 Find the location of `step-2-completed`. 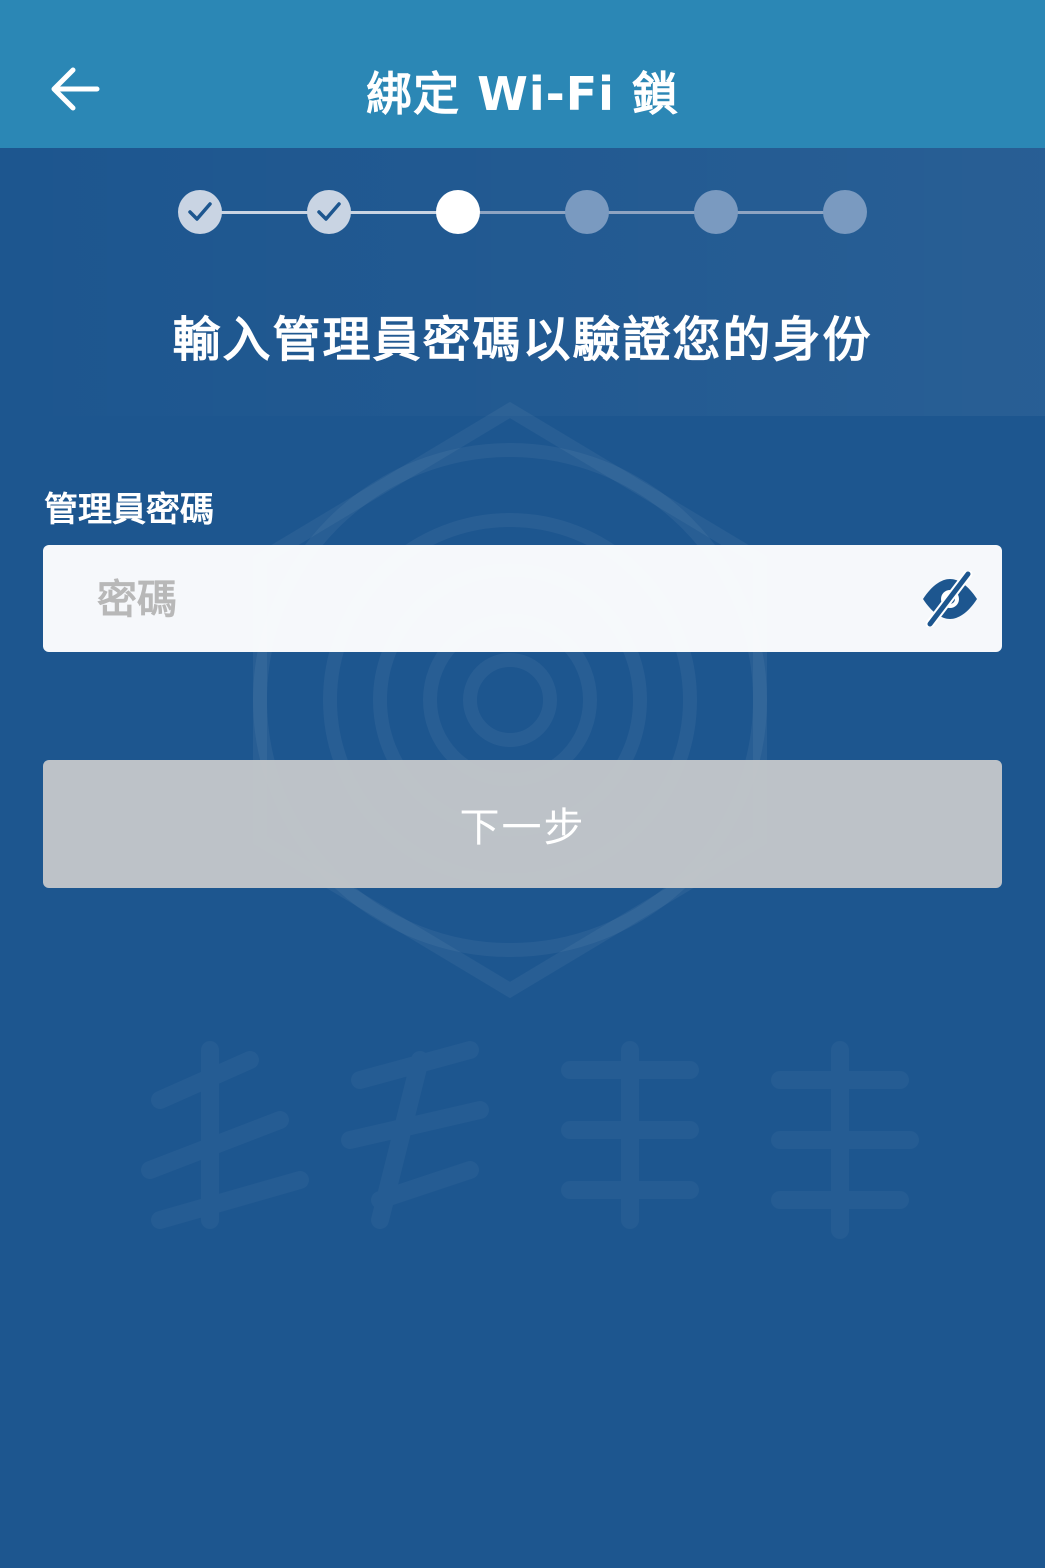

step-2-completed is located at coordinates (329, 212).